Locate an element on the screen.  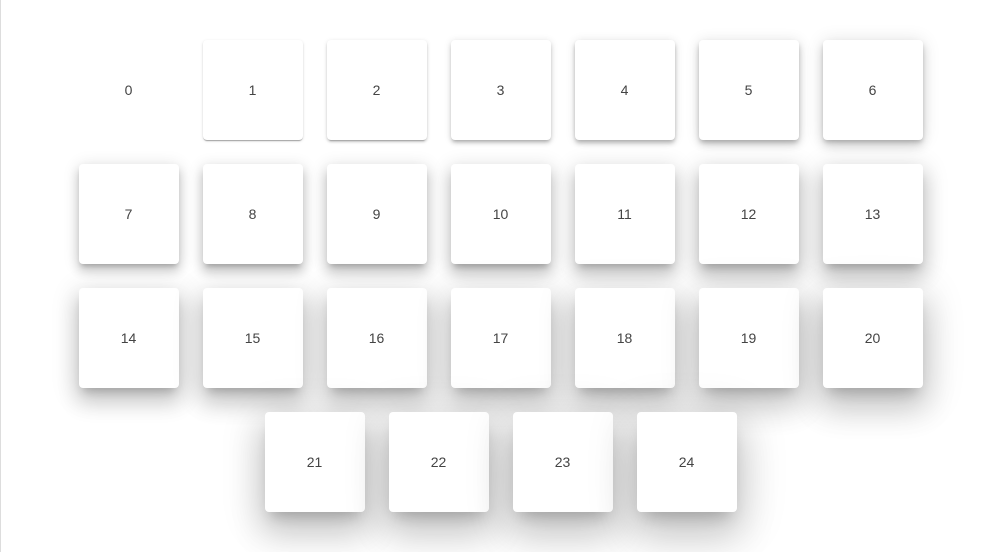
elevation-card-1: 1 is located at coordinates (252, 90).